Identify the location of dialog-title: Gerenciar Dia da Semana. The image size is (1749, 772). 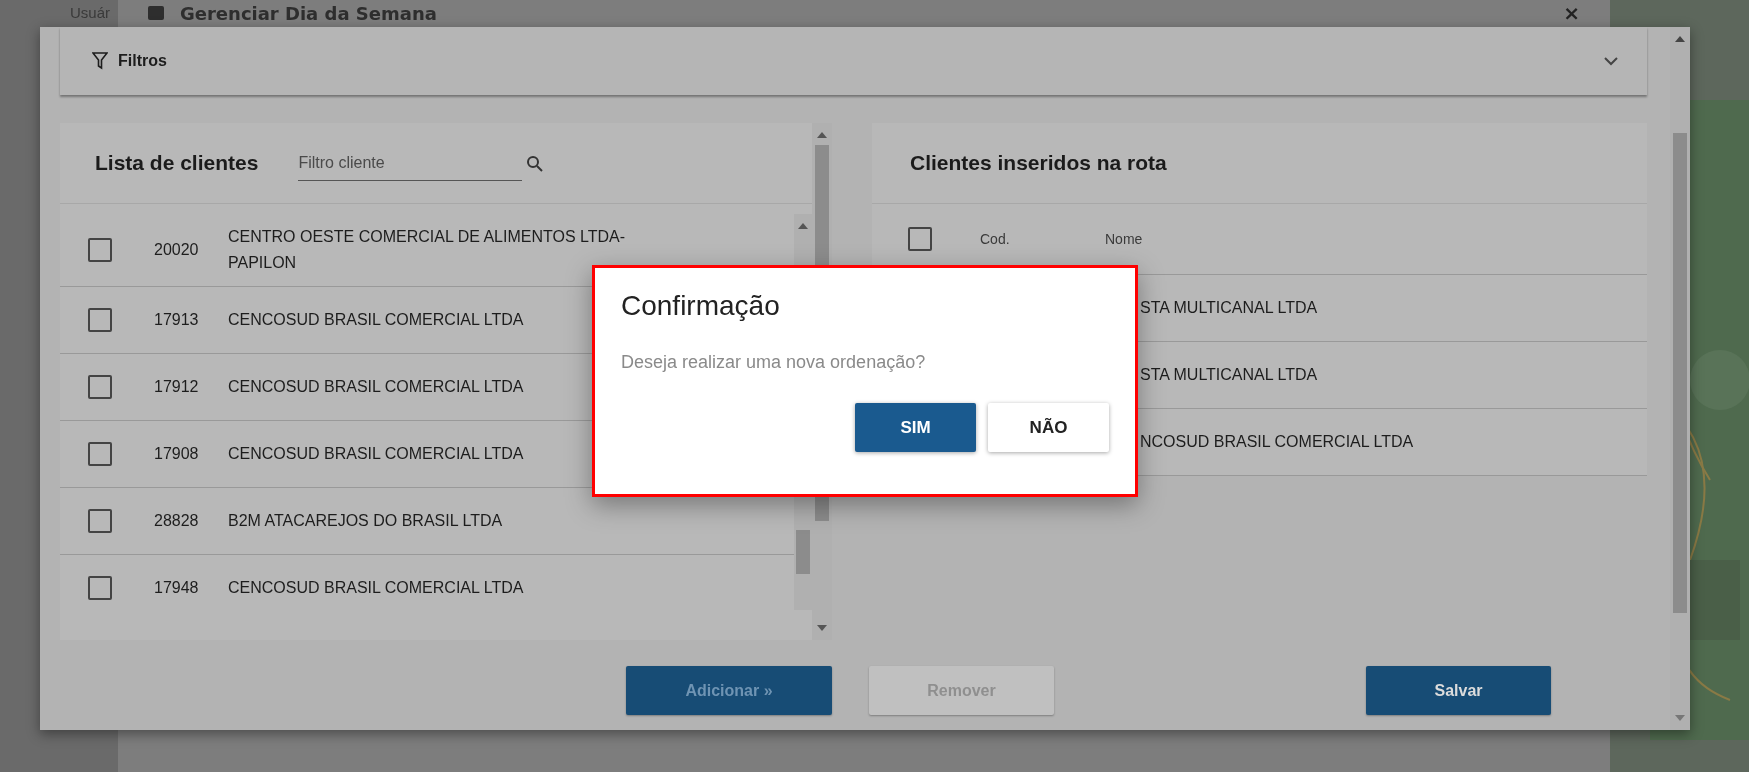
(309, 13).